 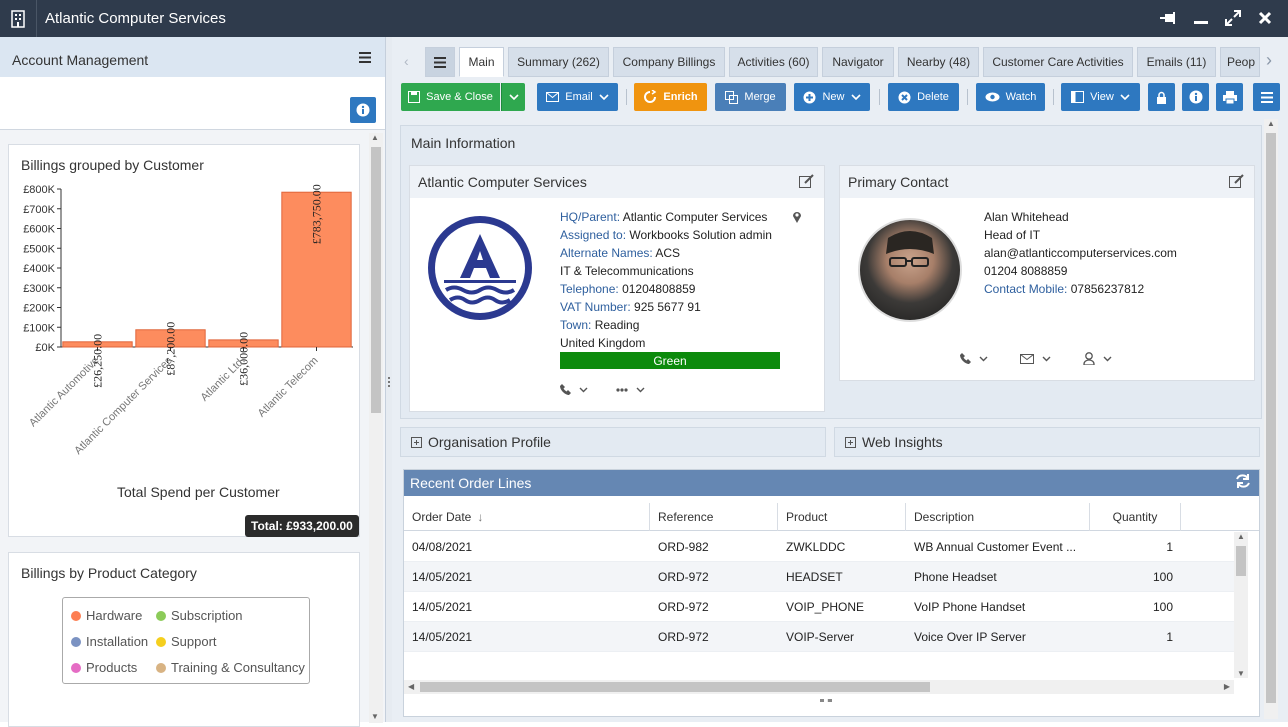 I want to click on col-description: Description, so click(x=998, y=517).